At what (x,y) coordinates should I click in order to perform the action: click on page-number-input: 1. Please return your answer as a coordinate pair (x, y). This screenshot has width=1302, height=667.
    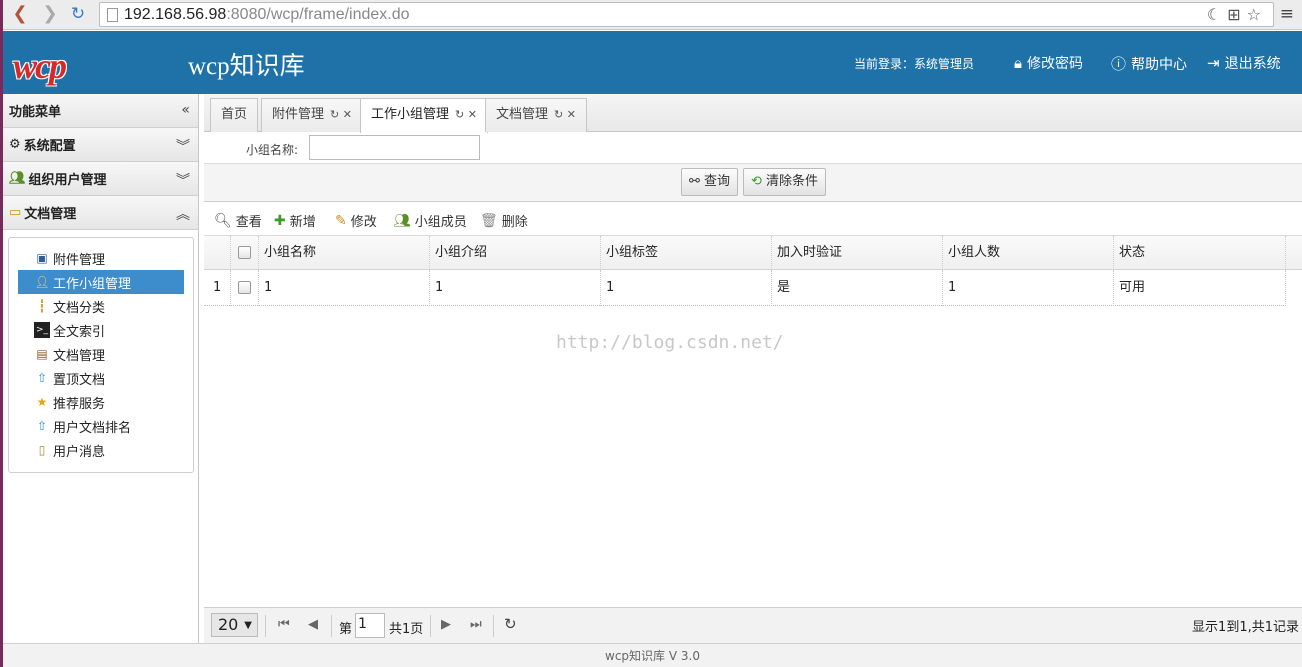
    Looking at the image, I should click on (370, 625).